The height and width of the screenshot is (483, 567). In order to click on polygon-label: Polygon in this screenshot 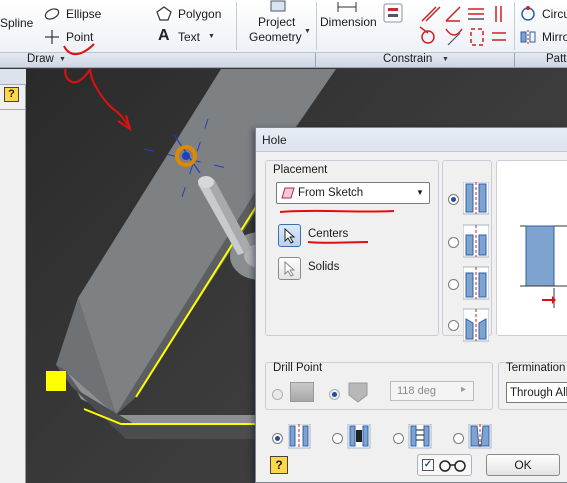, I will do `click(200, 14)`.